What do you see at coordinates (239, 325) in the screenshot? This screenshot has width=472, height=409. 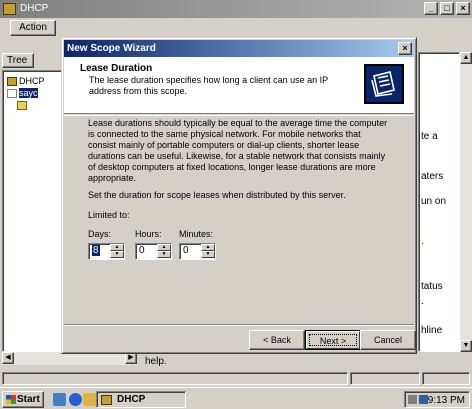 I see `button-divider` at bounding box center [239, 325].